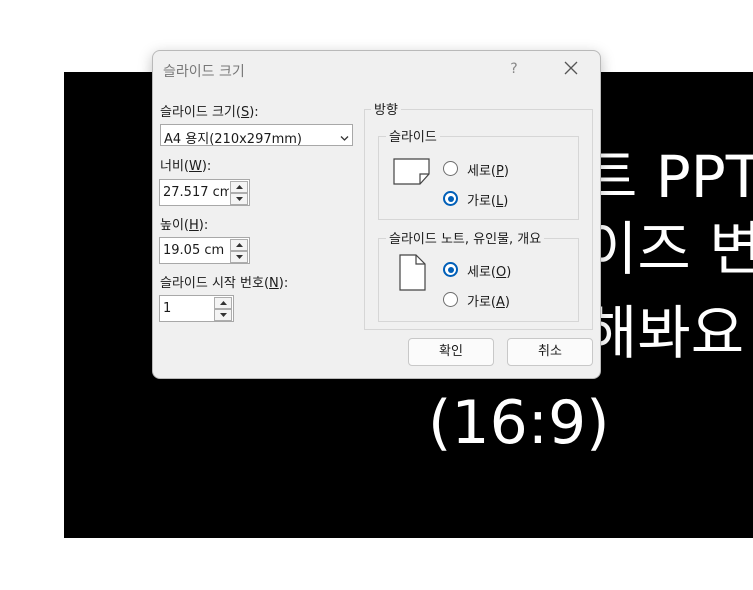  I want to click on access-key: P, so click(500, 171).